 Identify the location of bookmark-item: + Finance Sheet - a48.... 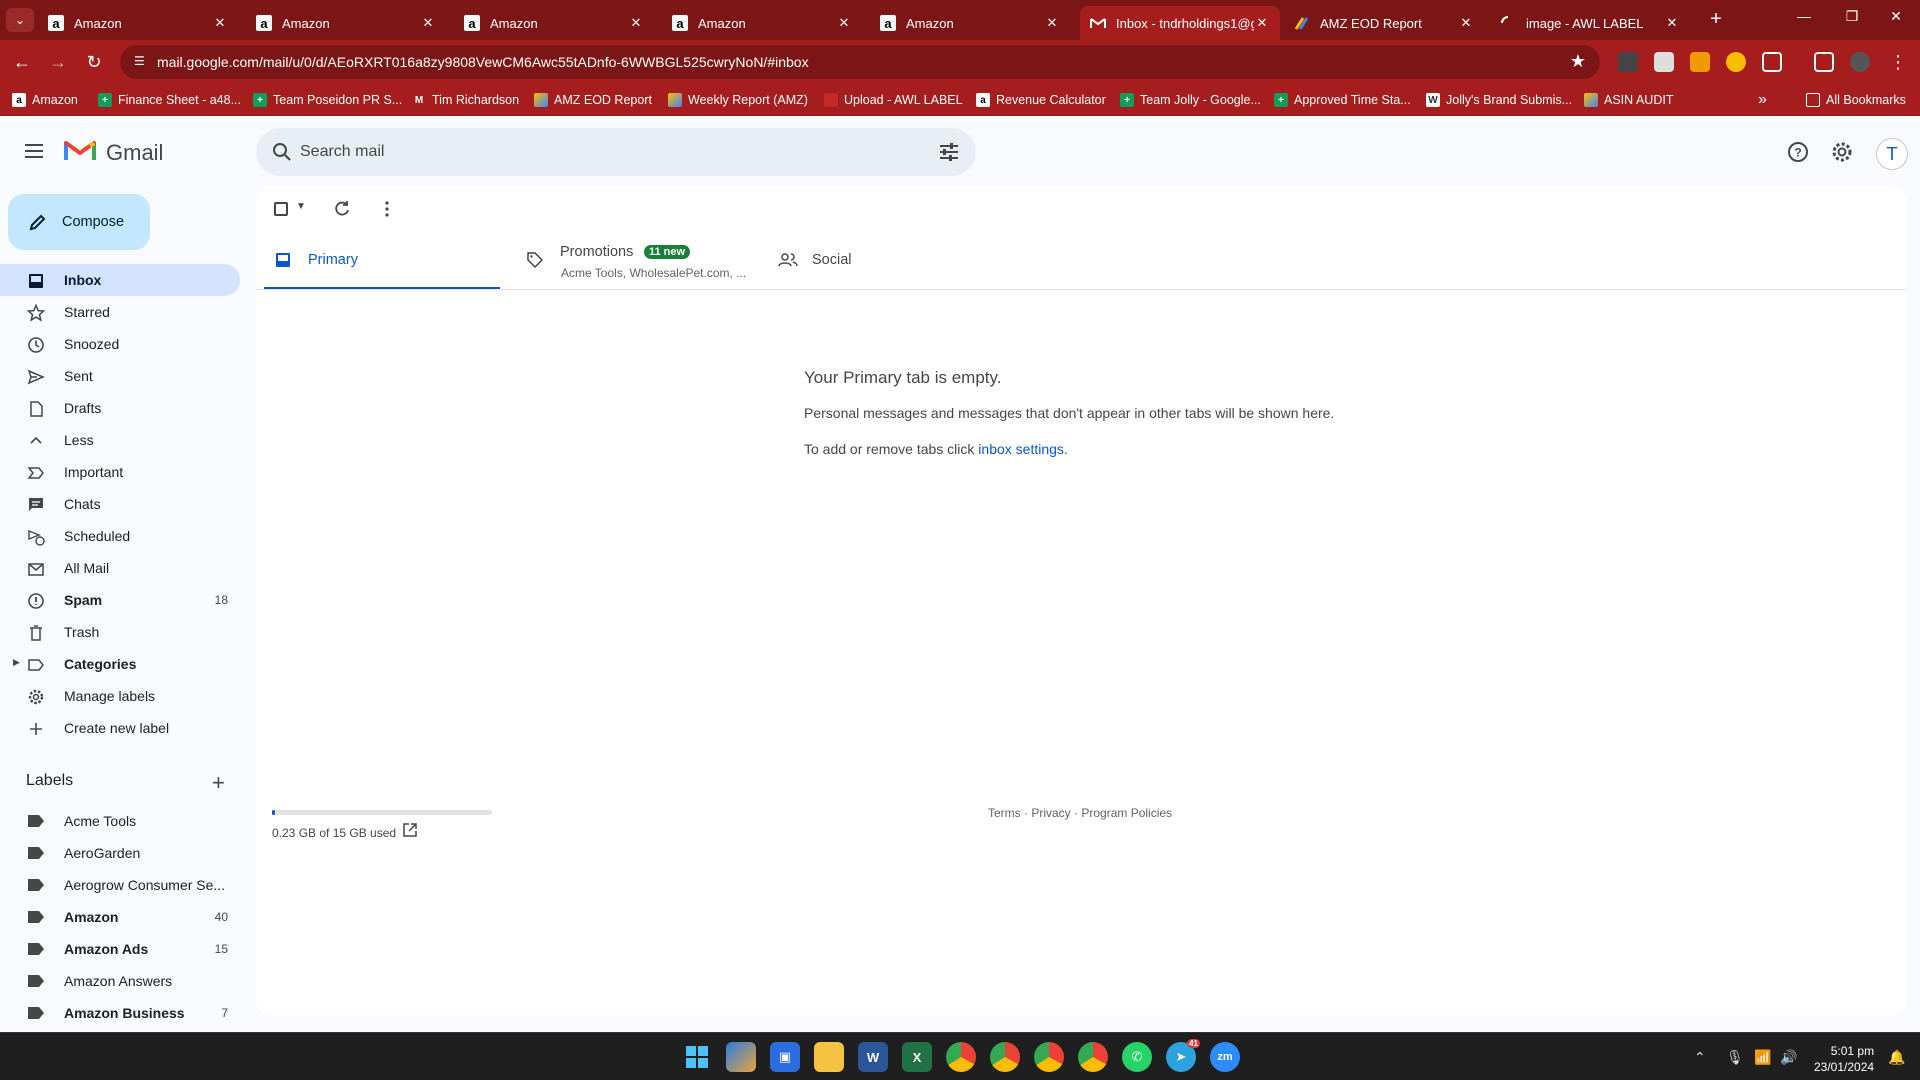
(169, 100).